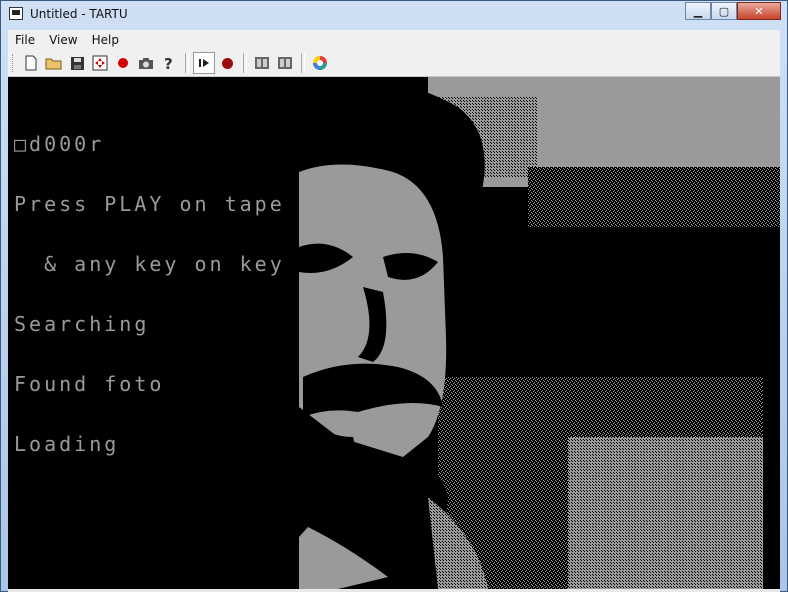  Describe the element at coordinates (204, 63) in the screenshot. I see `play-icon` at that location.